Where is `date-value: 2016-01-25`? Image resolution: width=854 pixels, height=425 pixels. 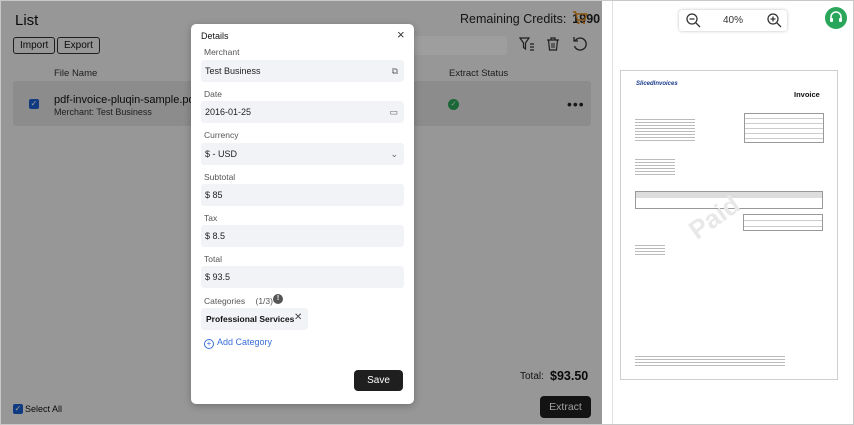 date-value: 2016-01-25 is located at coordinates (228, 112).